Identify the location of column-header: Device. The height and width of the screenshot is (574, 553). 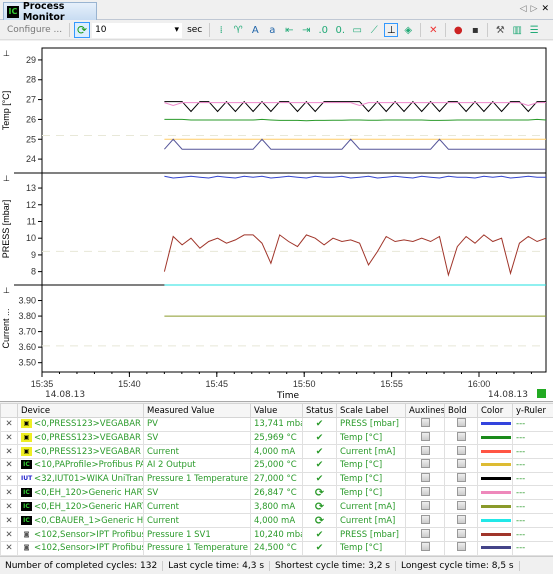
(80, 410).